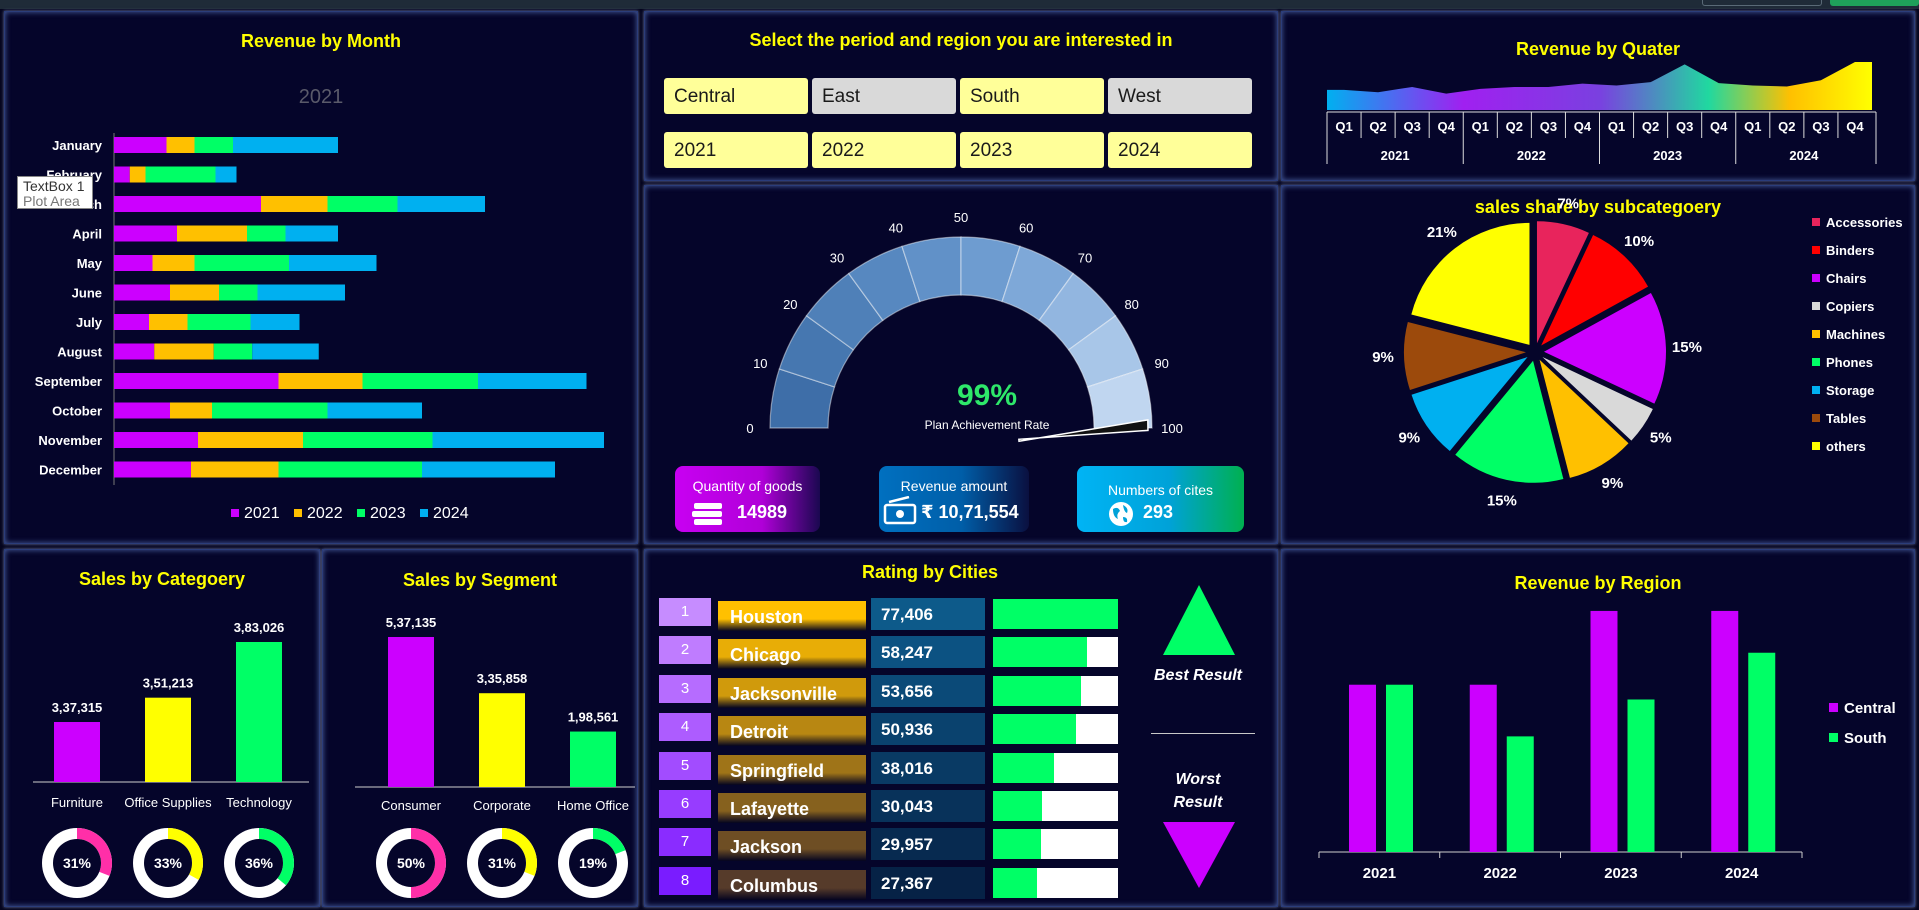 The height and width of the screenshot is (910, 1919). What do you see at coordinates (792, 808) in the screenshot?
I see `rating-city: Lafayette` at bounding box center [792, 808].